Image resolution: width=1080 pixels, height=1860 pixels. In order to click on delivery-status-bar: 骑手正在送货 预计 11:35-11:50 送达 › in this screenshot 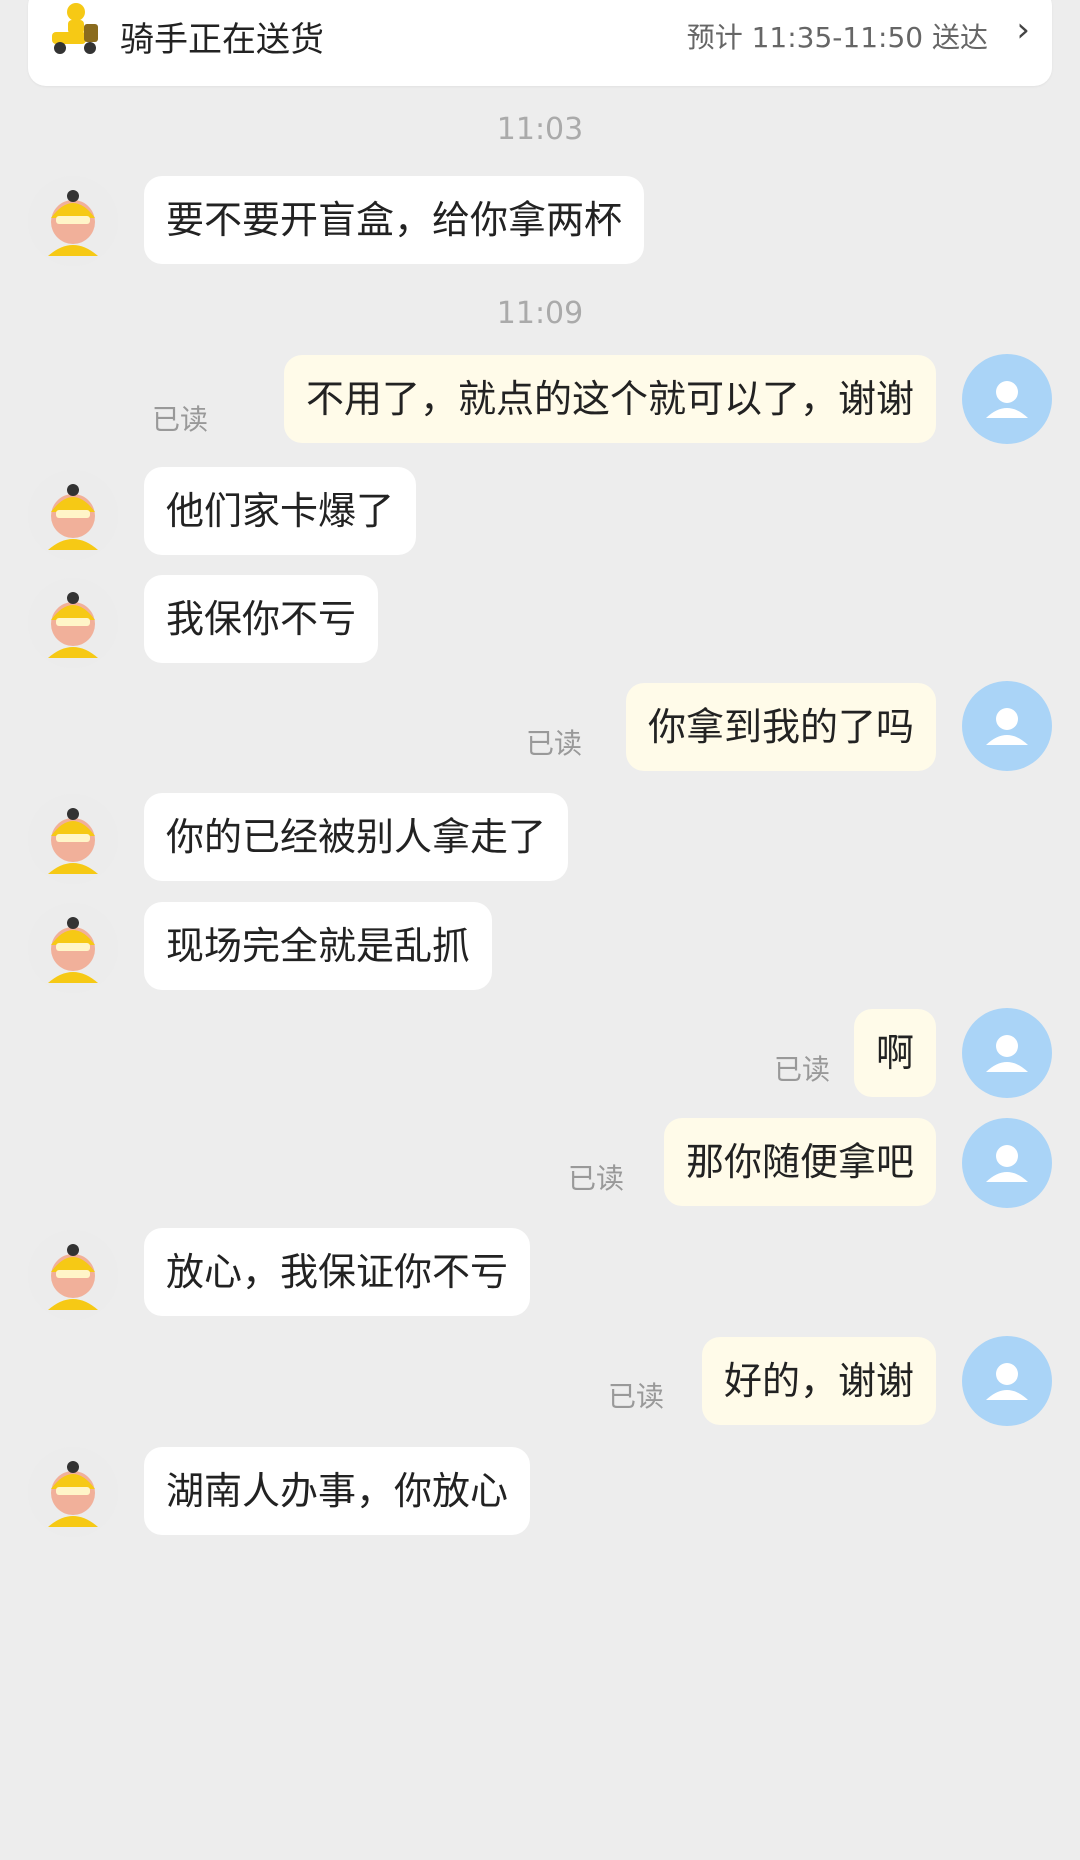, I will do `click(540, 43)`.